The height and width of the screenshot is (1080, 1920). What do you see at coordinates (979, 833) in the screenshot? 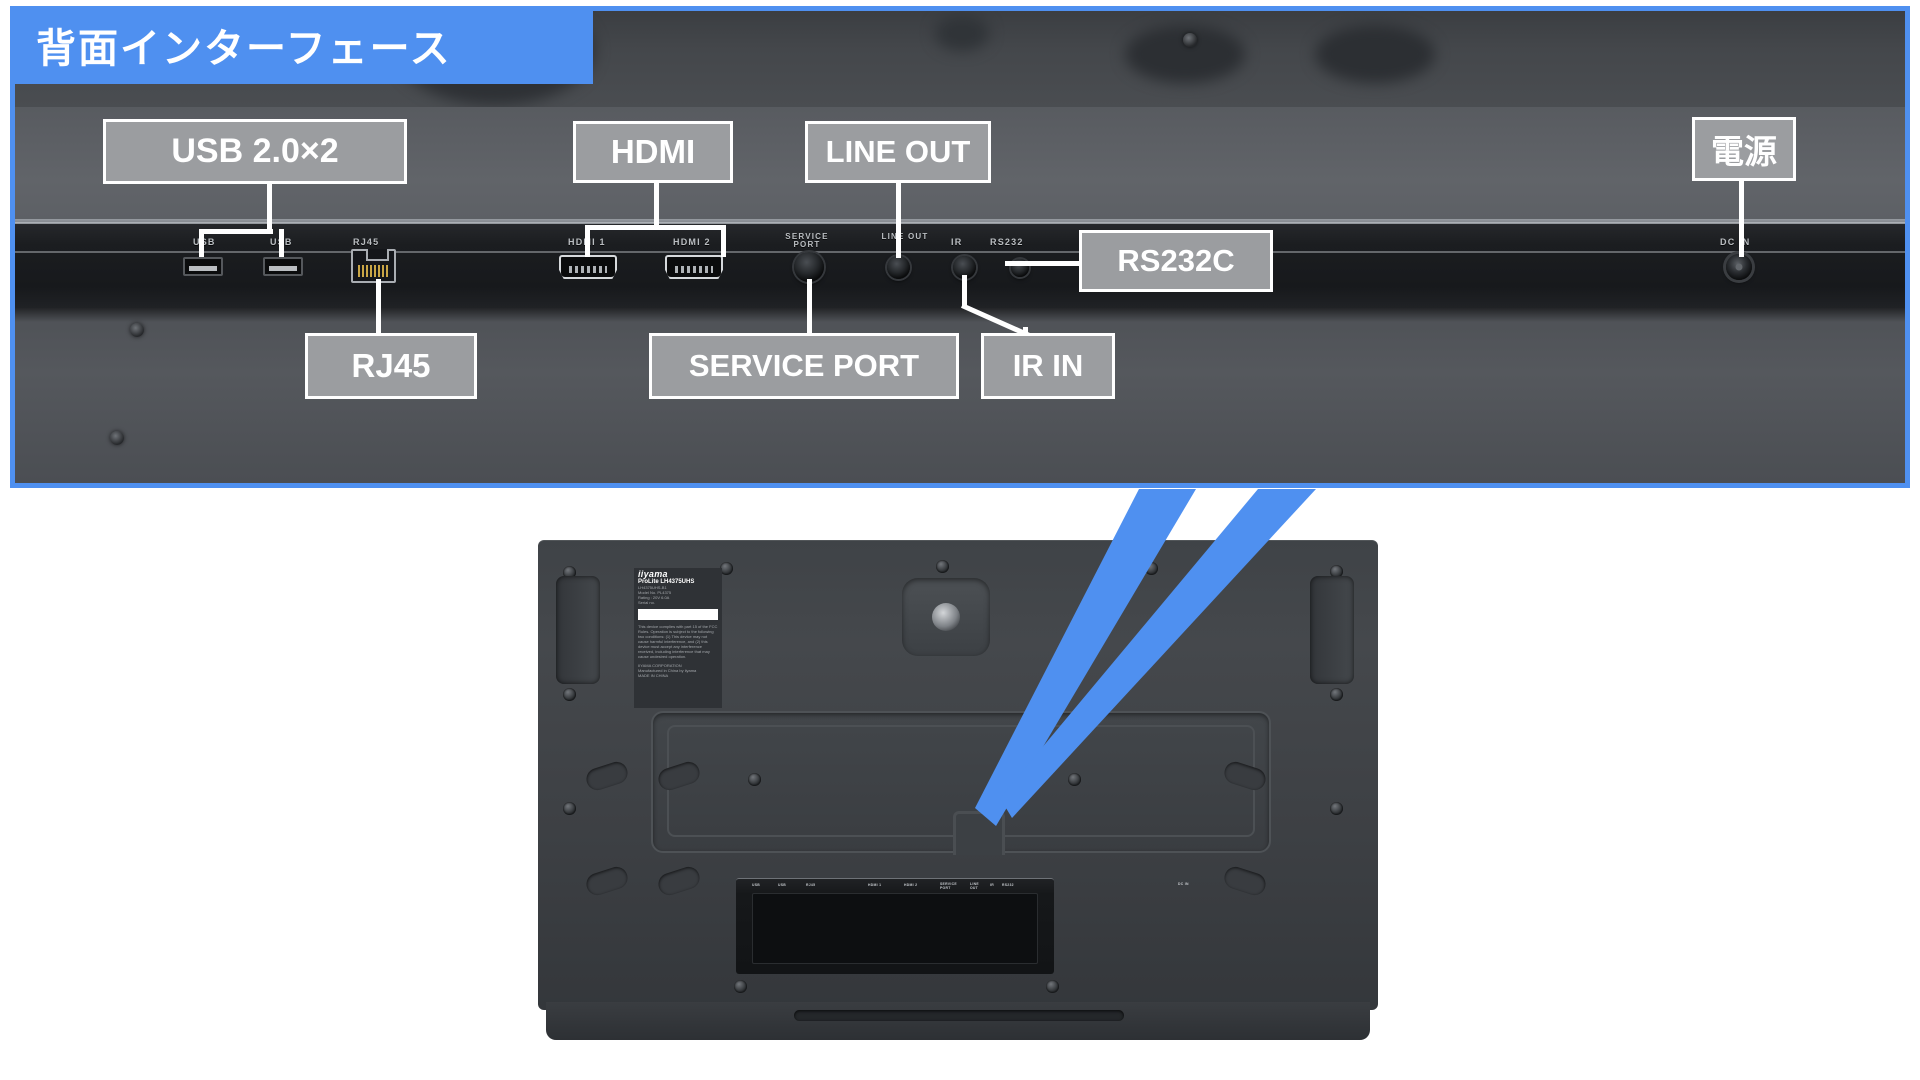
I see `cable-clip` at bounding box center [979, 833].